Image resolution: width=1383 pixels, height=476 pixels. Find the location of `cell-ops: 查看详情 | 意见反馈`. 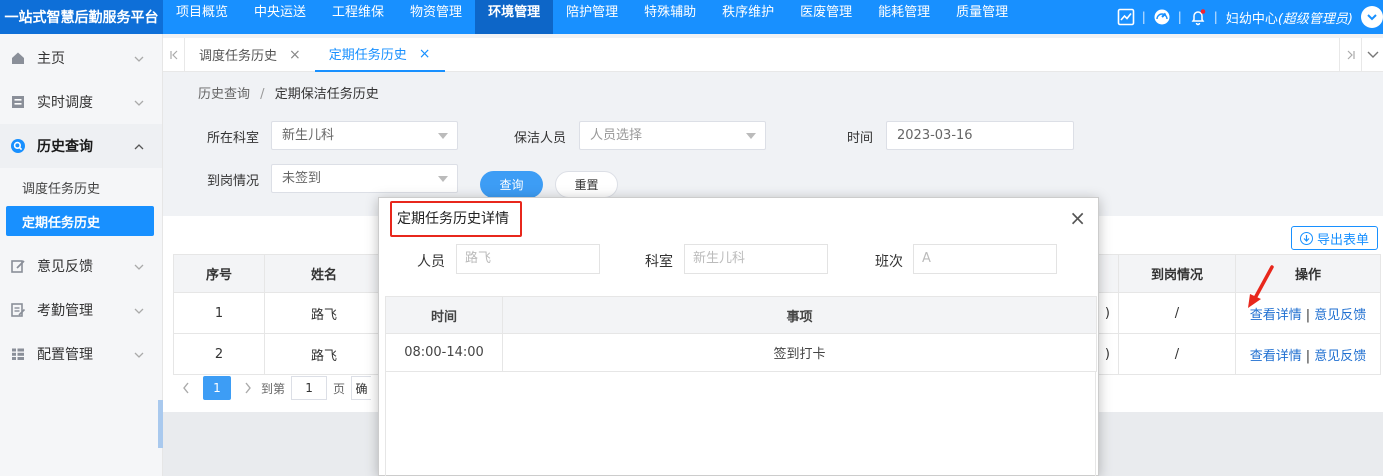

cell-ops: 查看详情 | 意见反馈 is located at coordinates (1308, 354).